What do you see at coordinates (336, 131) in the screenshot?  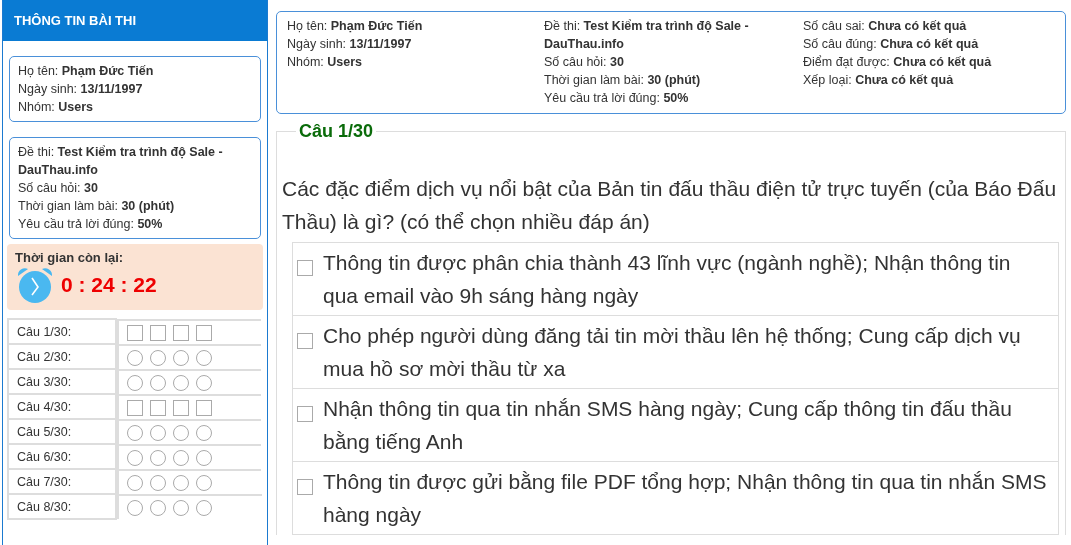 I see `question-title: Câu 1/30` at bounding box center [336, 131].